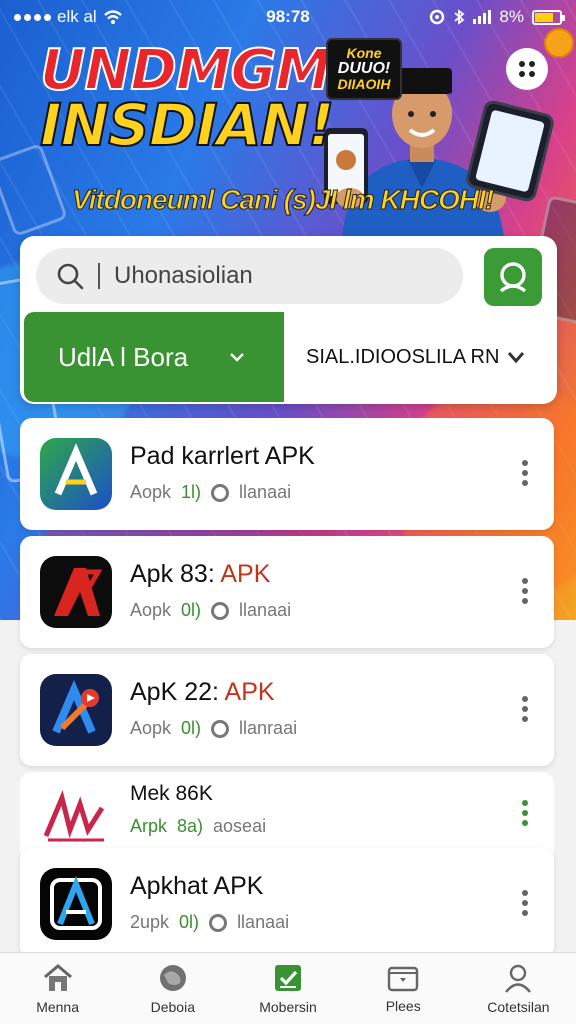  What do you see at coordinates (403, 978) in the screenshot?
I see `folder-icon` at bounding box center [403, 978].